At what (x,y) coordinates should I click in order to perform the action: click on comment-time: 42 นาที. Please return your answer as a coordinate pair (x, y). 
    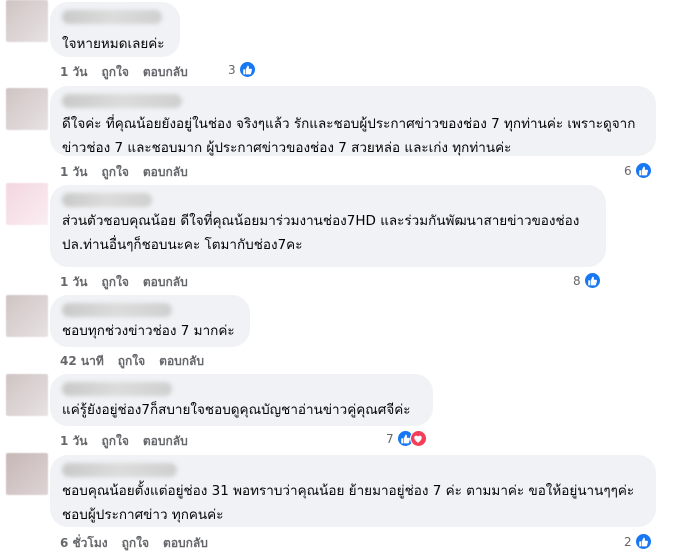
    Looking at the image, I should click on (82, 361).